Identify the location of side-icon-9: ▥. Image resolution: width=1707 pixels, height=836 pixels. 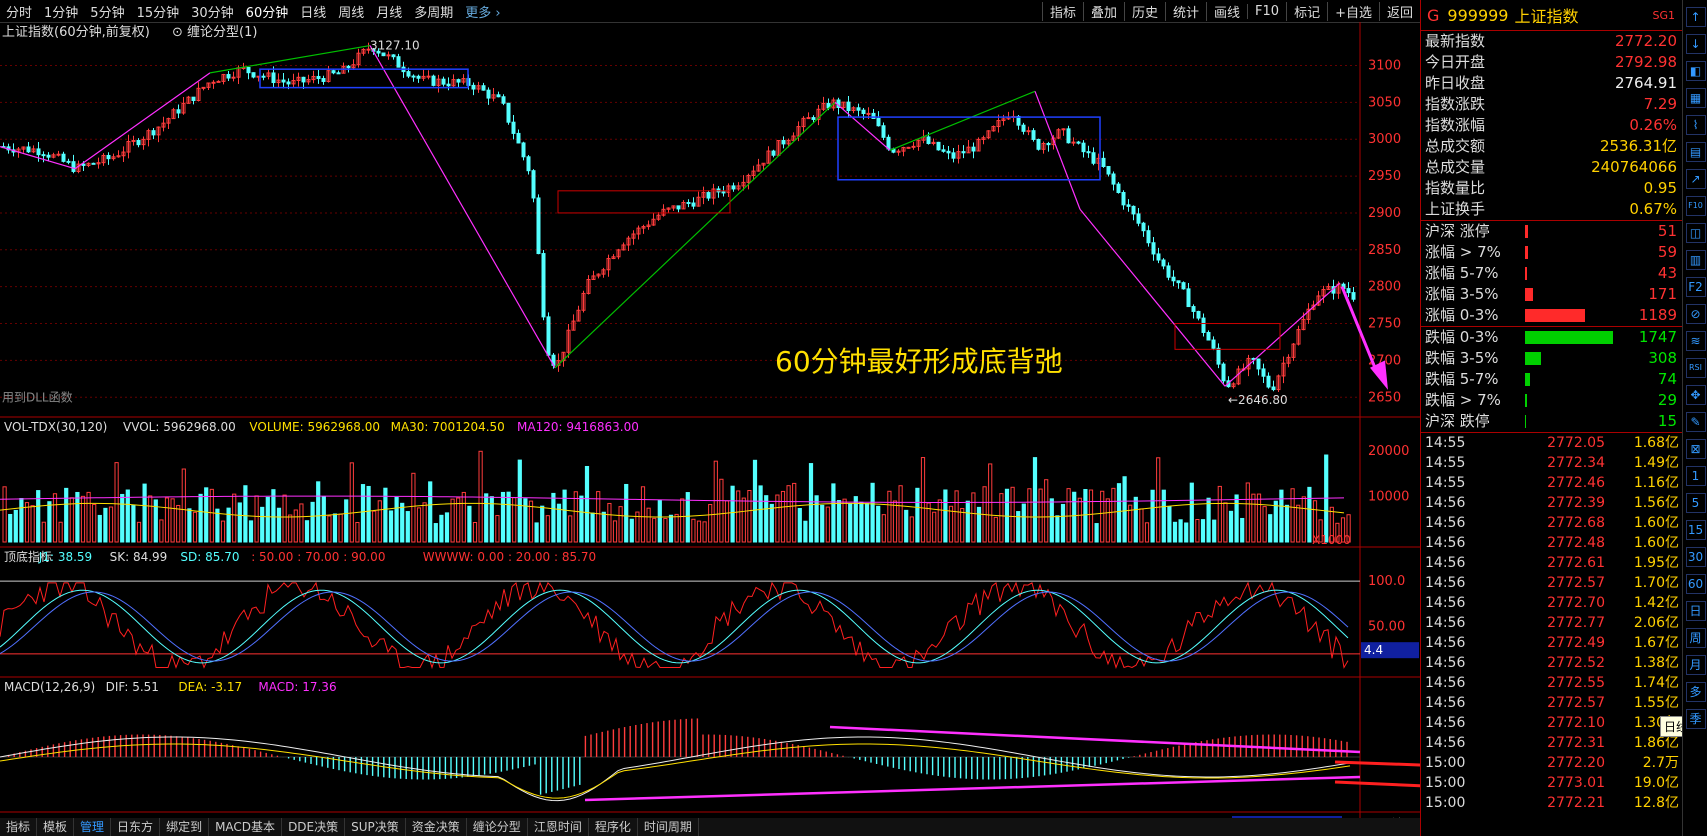
(1695, 260).